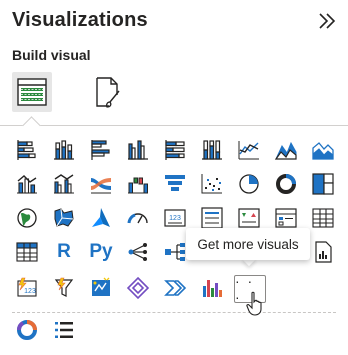 Image resolution: width=348 pixels, height=355 pixels. Describe the element at coordinates (64, 184) in the screenshot. I see `line-and-clustered-column-chart-icon` at that location.